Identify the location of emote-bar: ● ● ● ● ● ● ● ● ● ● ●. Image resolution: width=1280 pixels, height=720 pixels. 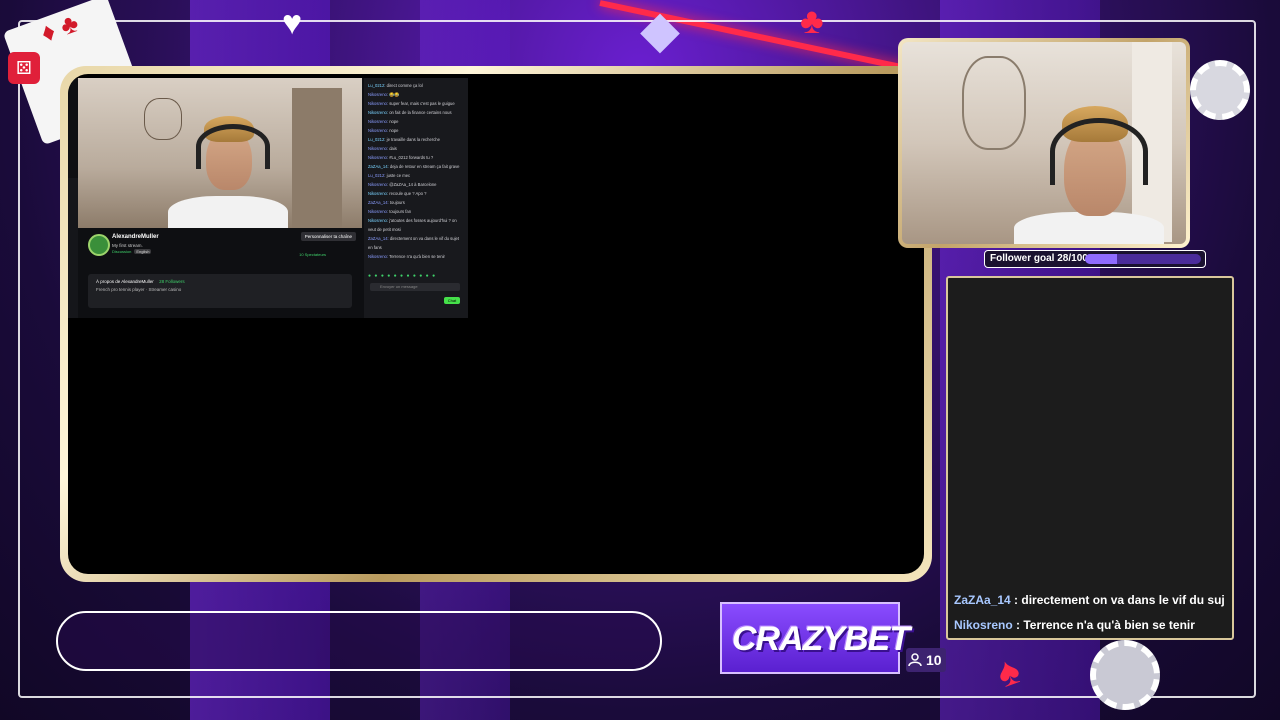
(402, 276).